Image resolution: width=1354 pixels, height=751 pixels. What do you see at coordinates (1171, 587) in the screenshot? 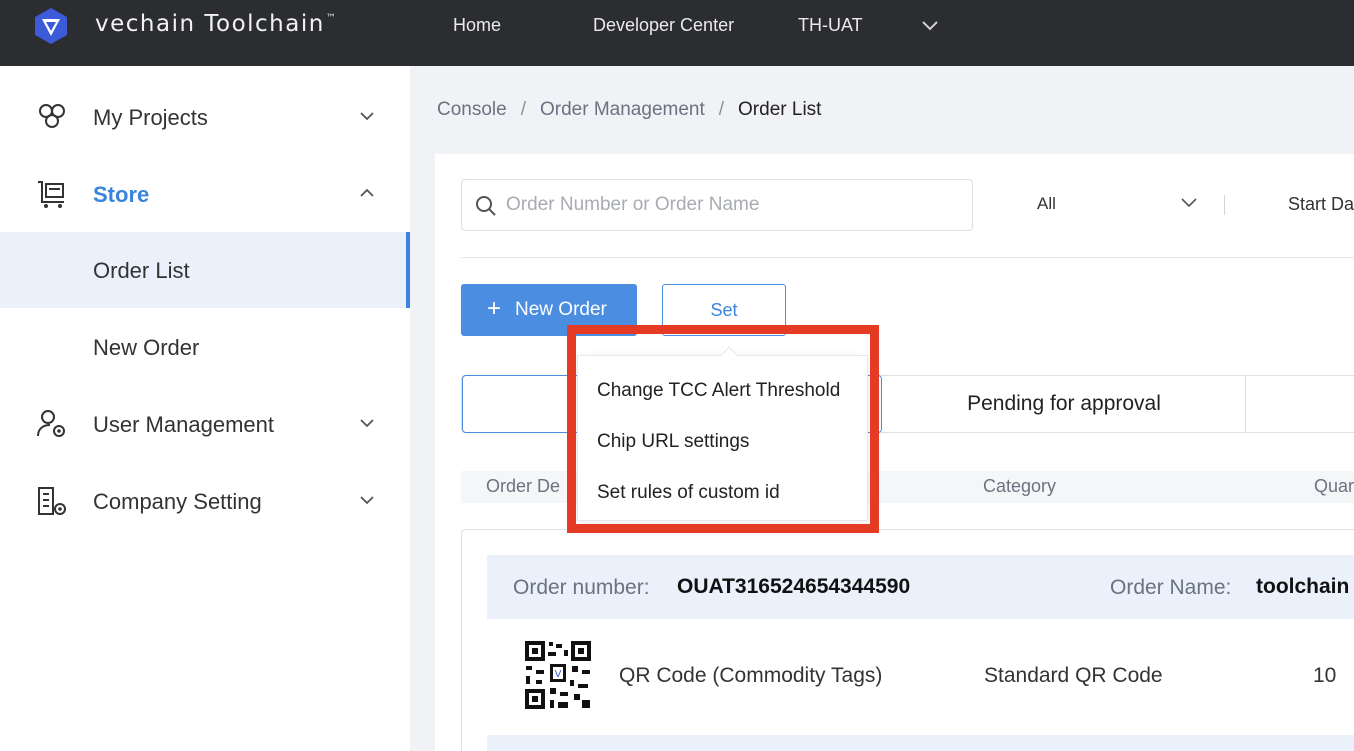
I see `order-name-label: Order Name:` at bounding box center [1171, 587].